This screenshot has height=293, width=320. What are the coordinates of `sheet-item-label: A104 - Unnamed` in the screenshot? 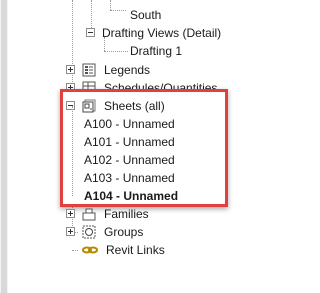 It's located at (131, 196).